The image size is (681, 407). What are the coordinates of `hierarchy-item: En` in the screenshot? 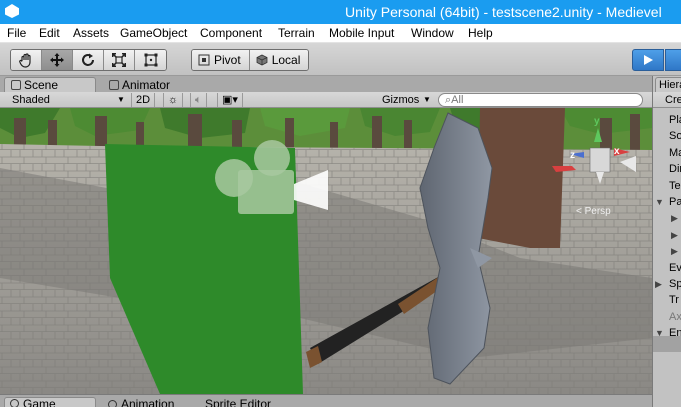 It's located at (675, 333).